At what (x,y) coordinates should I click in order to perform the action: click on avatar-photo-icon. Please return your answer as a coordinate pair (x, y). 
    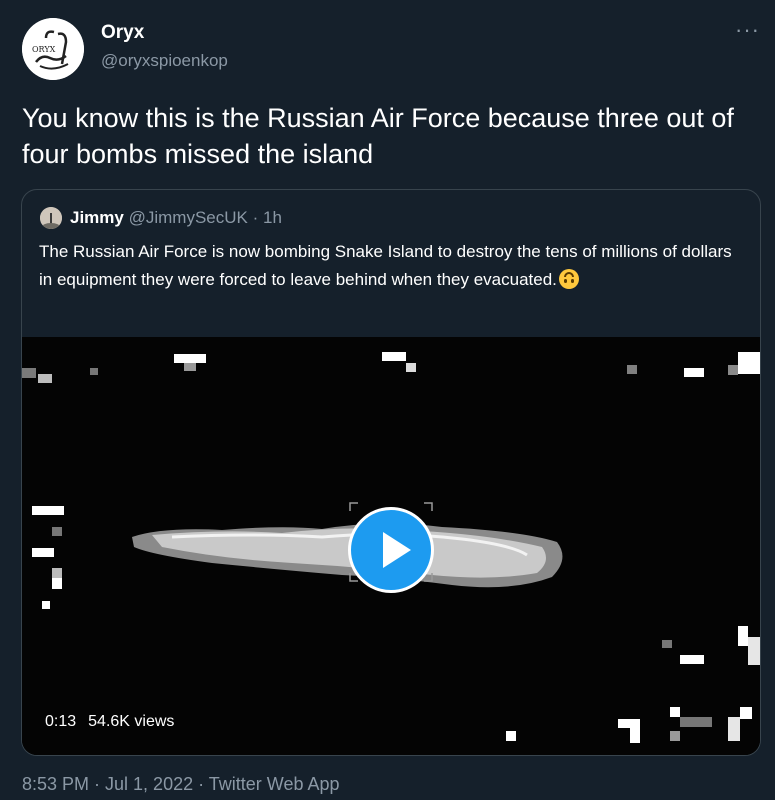
    Looking at the image, I should click on (51, 218).